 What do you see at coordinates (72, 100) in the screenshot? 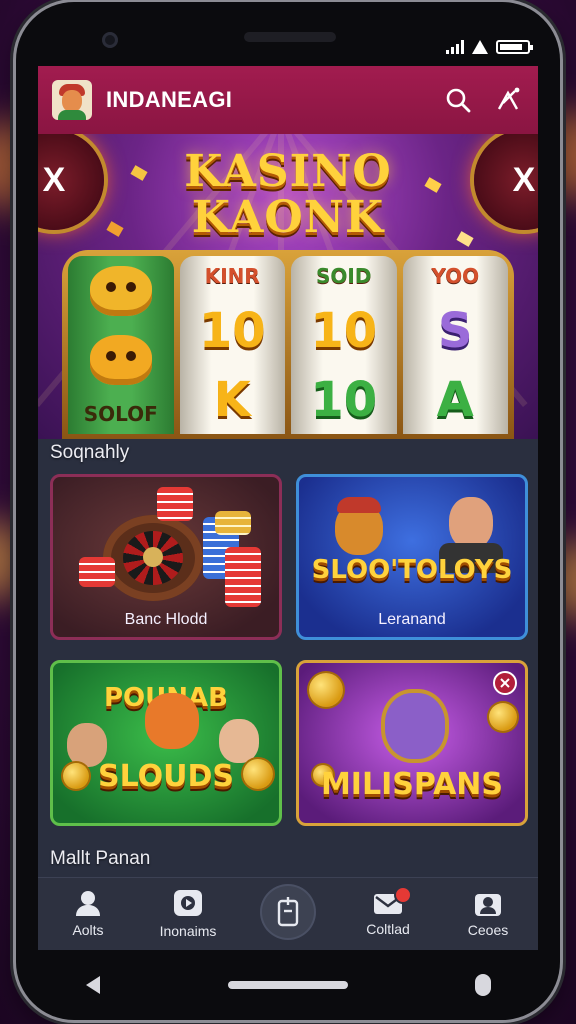
I see `avatar` at bounding box center [72, 100].